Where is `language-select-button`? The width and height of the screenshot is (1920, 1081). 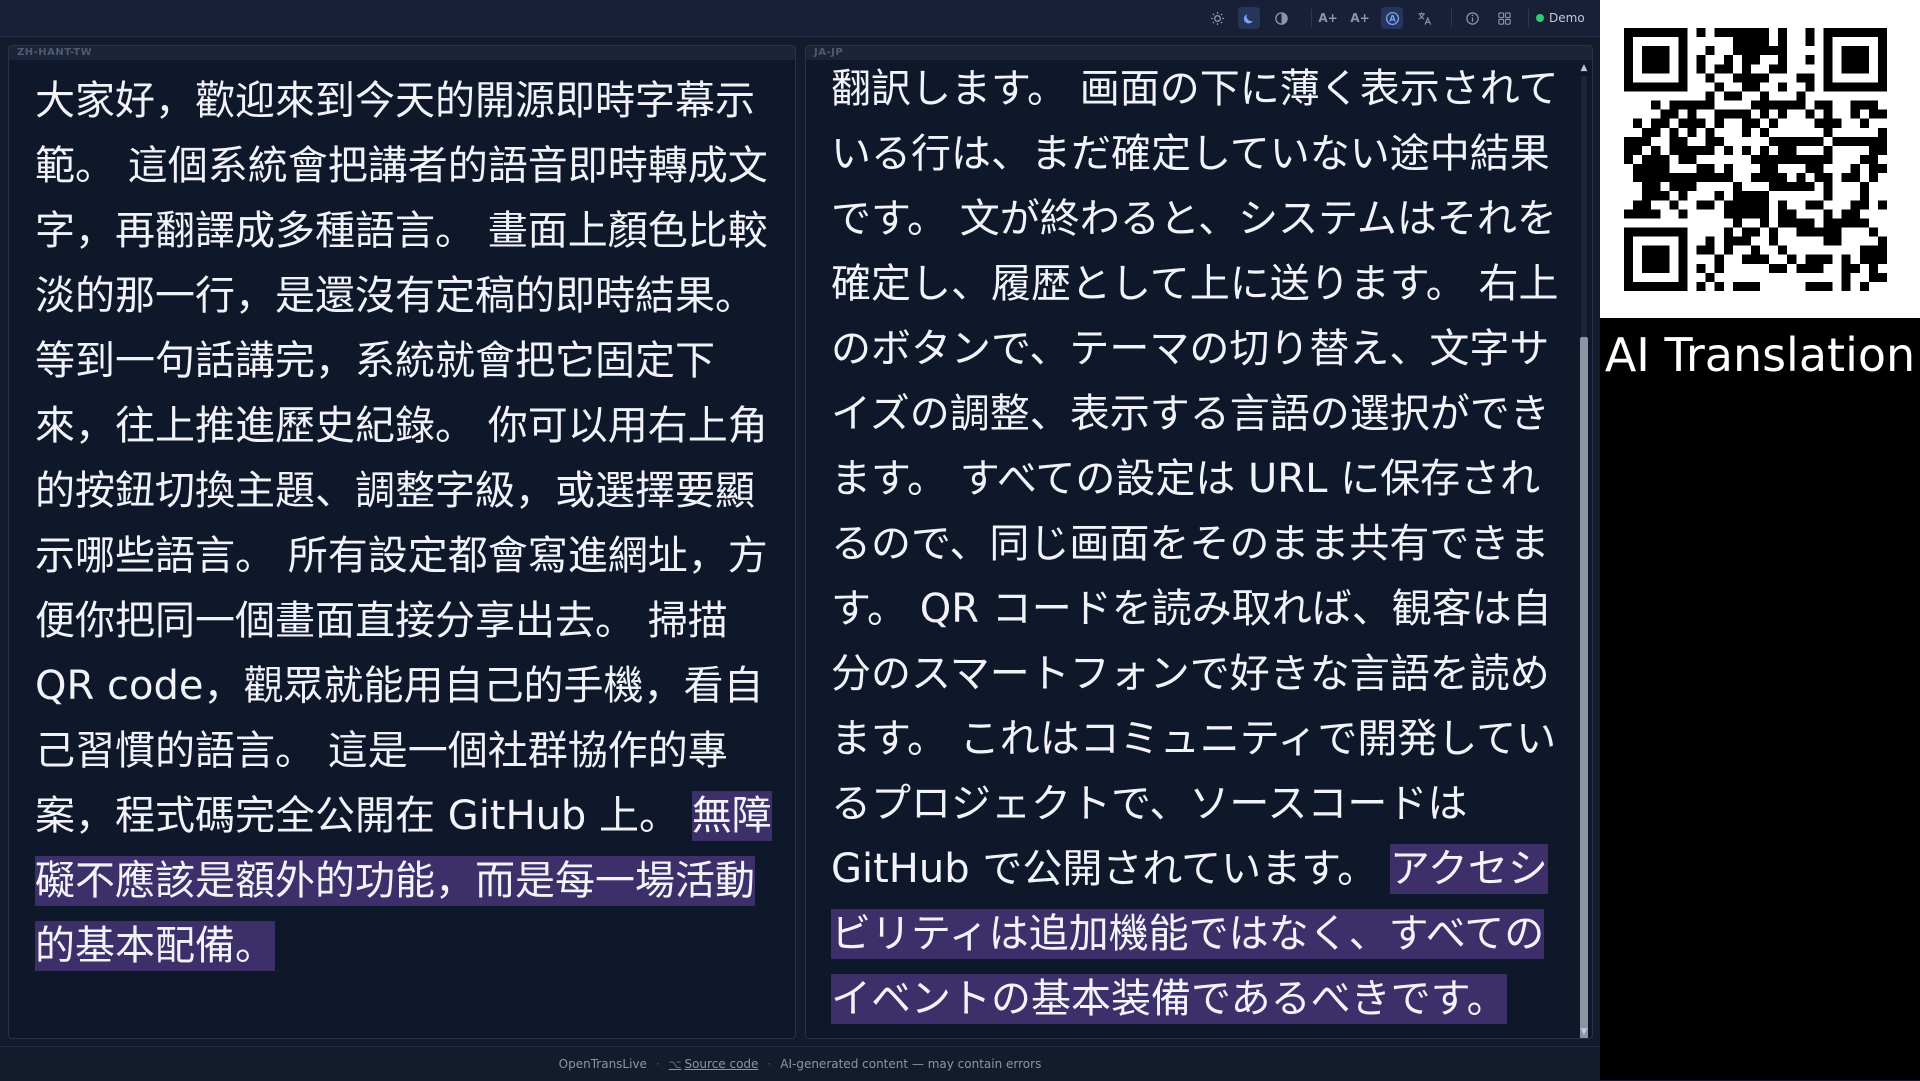 language-select-button is located at coordinates (1424, 18).